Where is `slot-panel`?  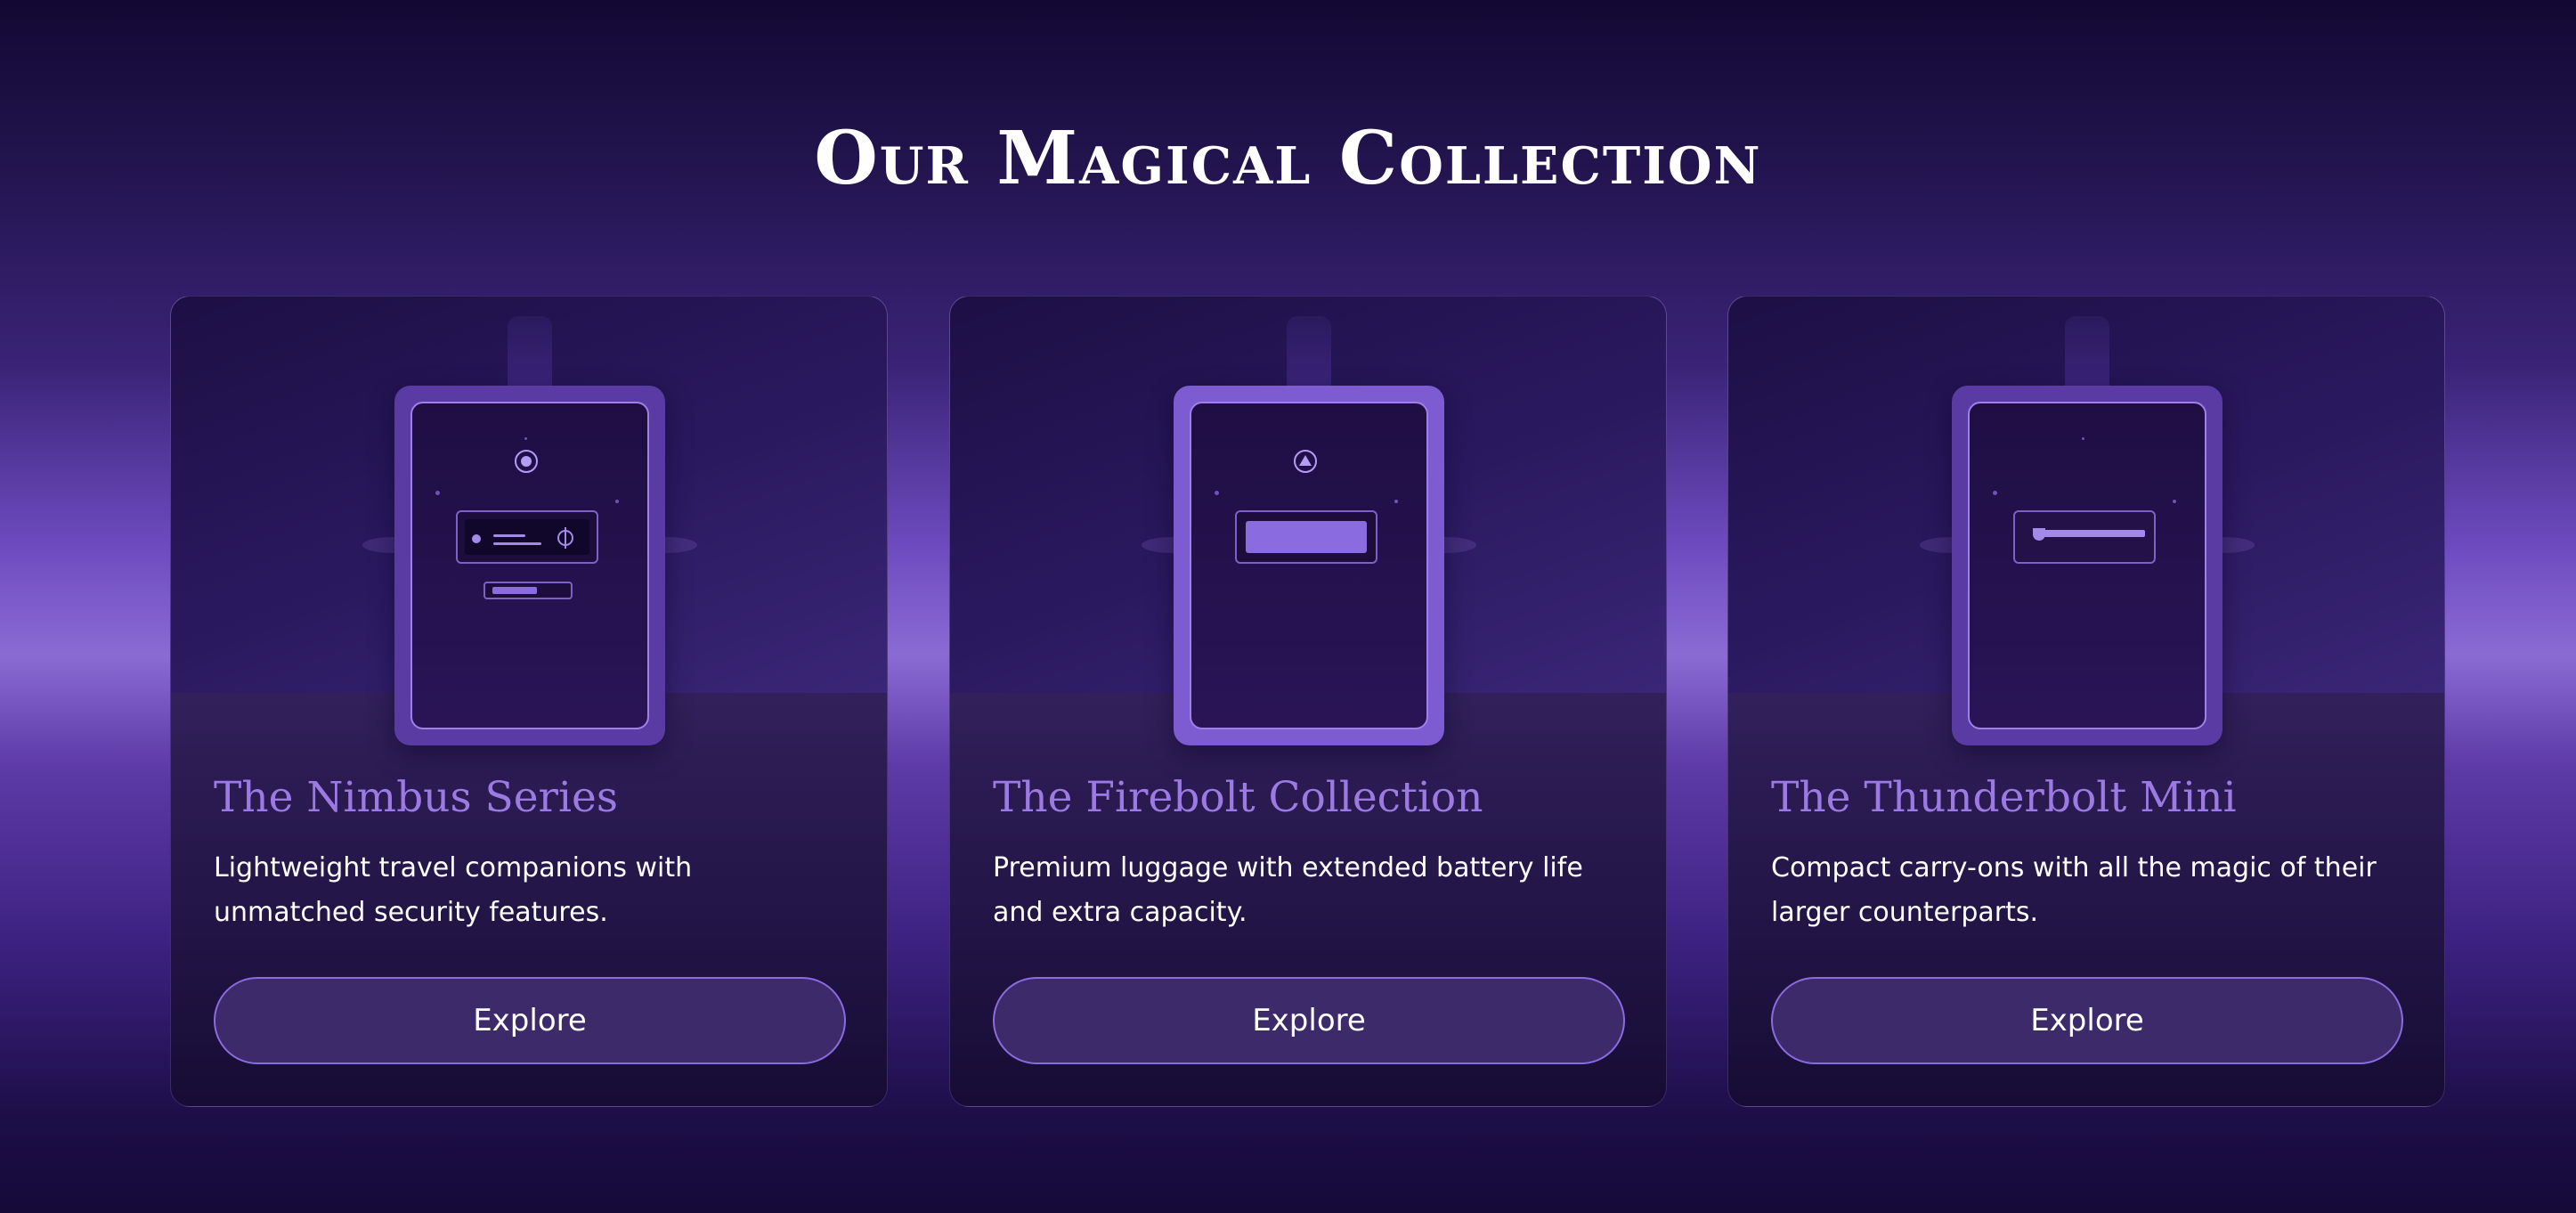 slot-panel is located at coordinates (2084, 537).